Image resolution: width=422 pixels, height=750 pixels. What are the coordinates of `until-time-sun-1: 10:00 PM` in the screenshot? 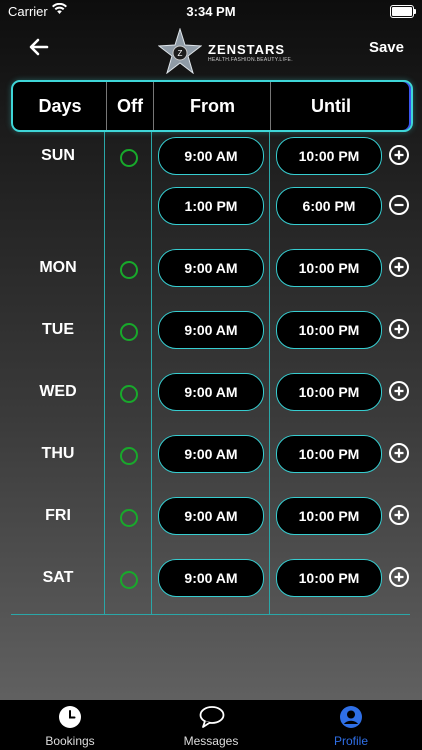 It's located at (329, 156).